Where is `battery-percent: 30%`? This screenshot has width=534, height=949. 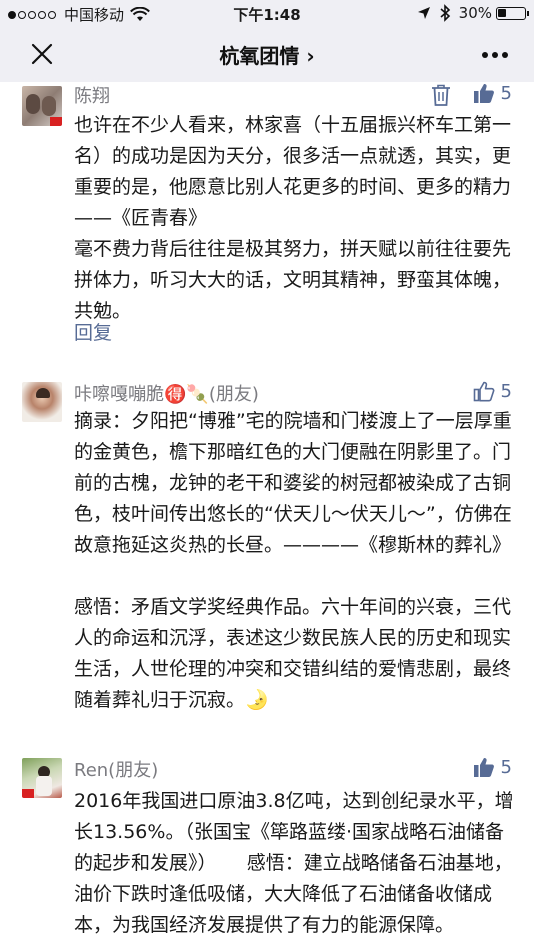
battery-percent: 30% is located at coordinates (475, 13).